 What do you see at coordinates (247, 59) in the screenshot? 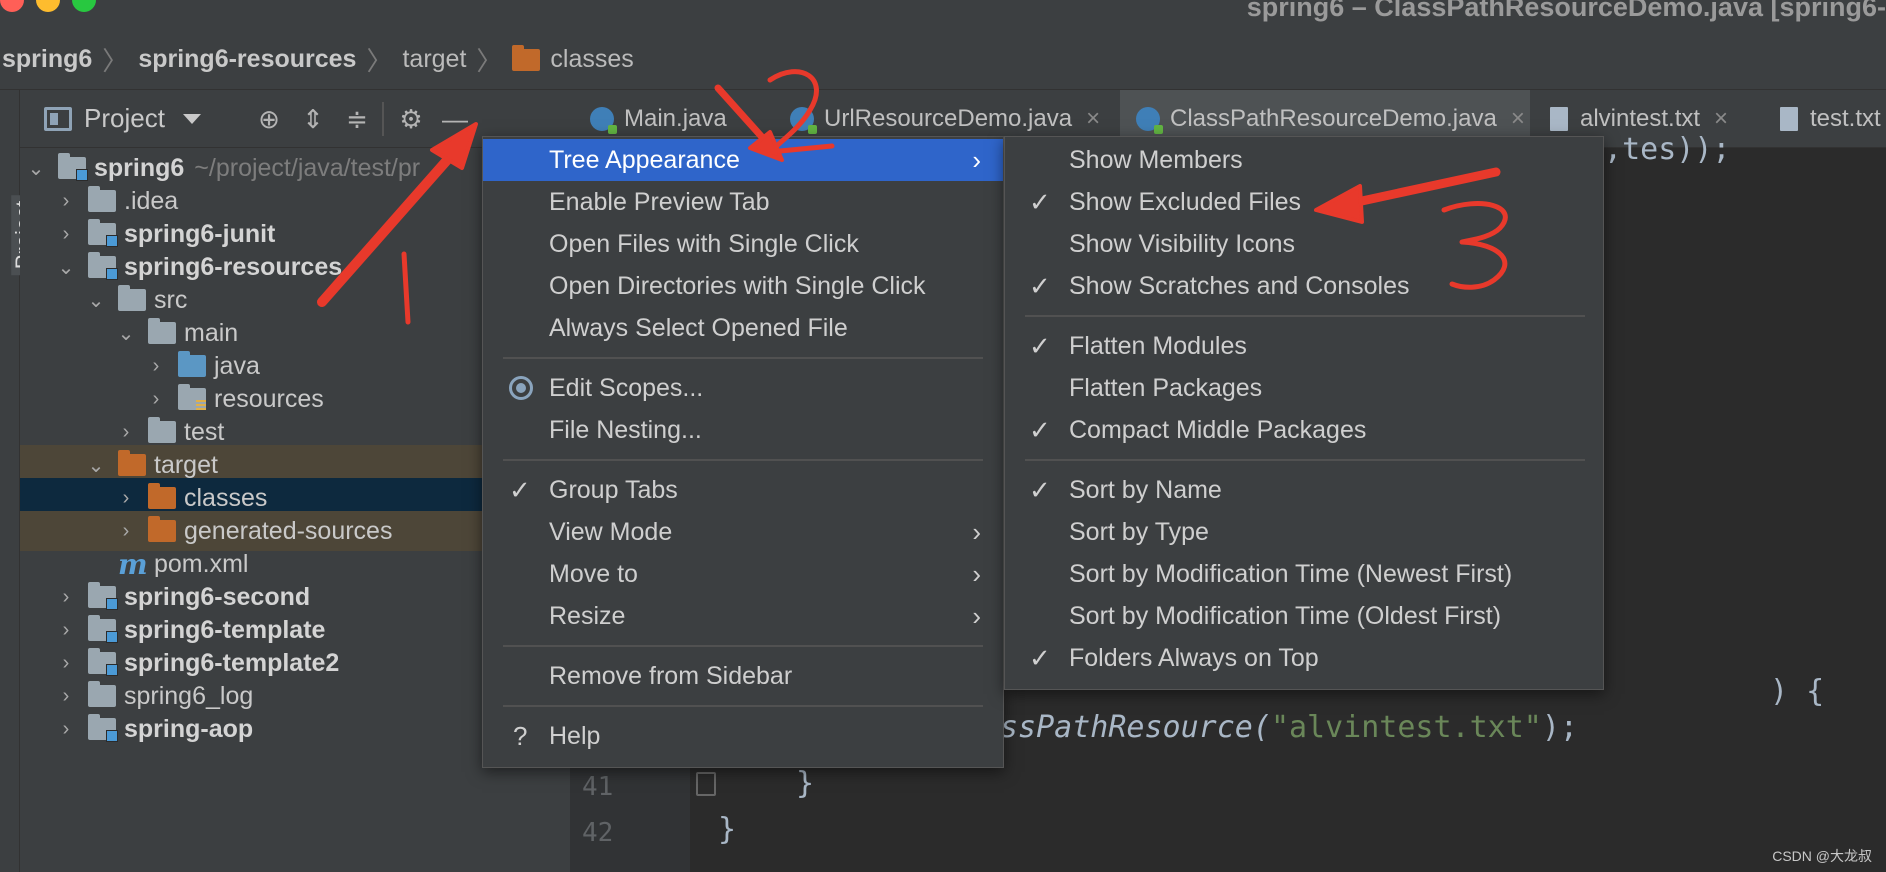
I see `breadcrumb-item-spring6-resources: spring6-resources` at bounding box center [247, 59].